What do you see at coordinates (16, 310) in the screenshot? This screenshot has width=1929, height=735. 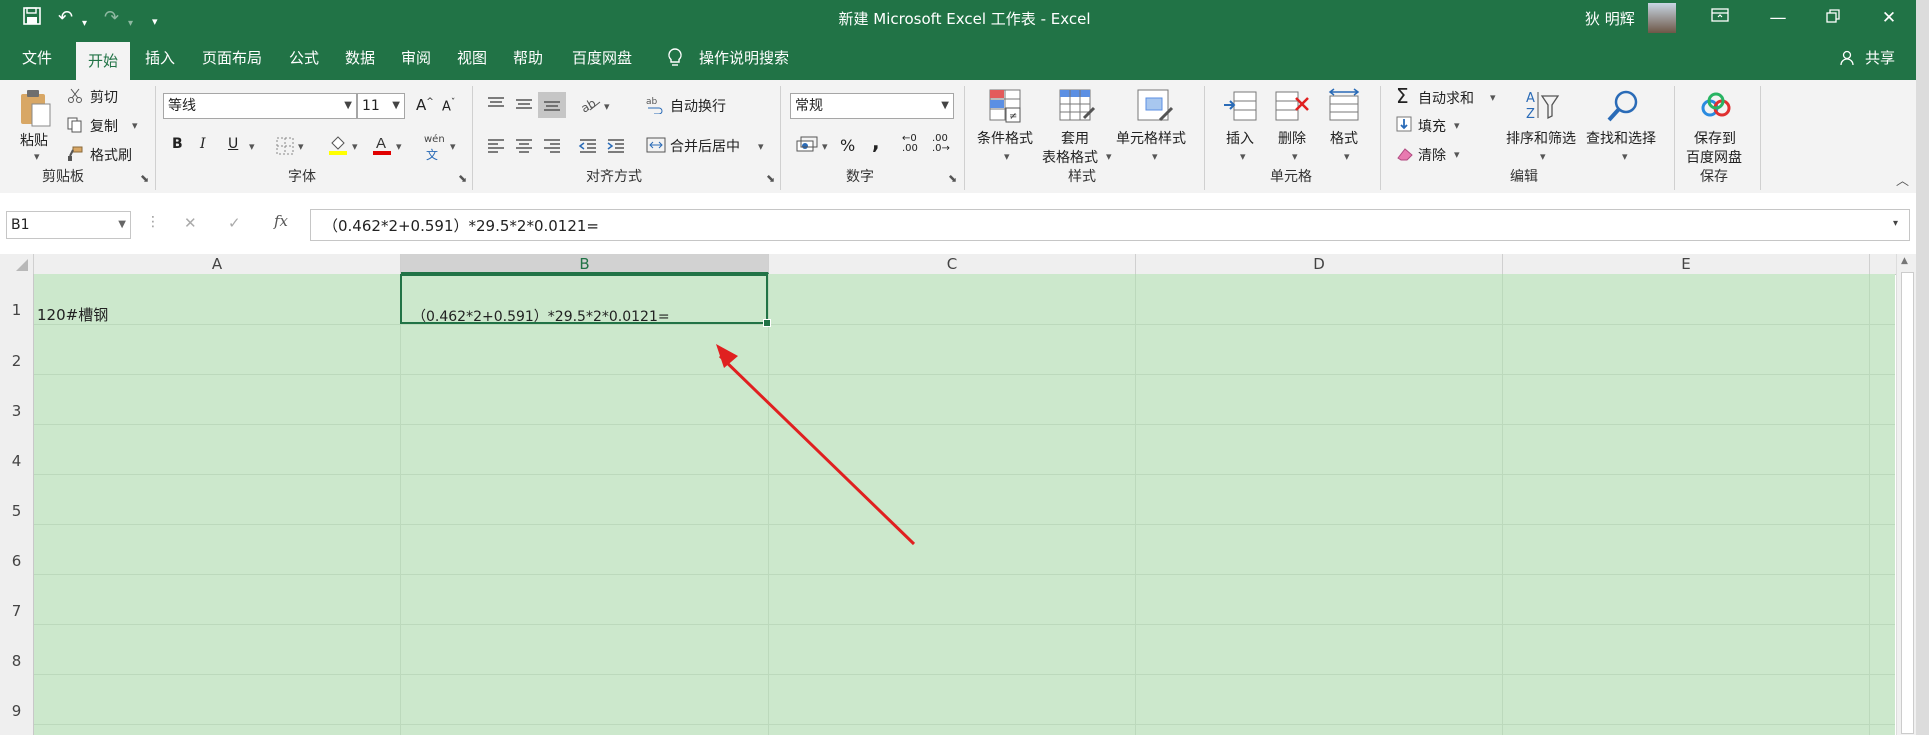 I see `row-header-1: 1` at bounding box center [16, 310].